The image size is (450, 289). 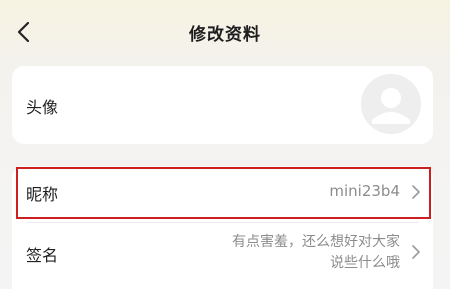 What do you see at coordinates (225, 35) in the screenshot?
I see `page-title: 修改资料` at bounding box center [225, 35].